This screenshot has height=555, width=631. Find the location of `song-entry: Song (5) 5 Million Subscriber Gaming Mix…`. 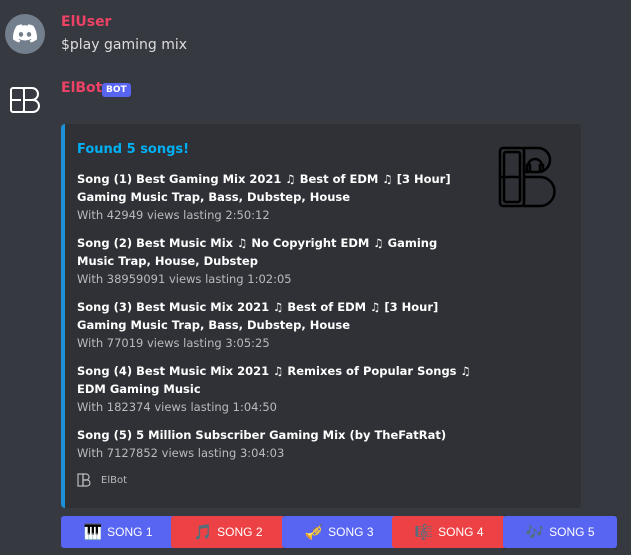

song-entry: Song (5) 5 Million Subscriber Gaming Mix… is located at coordinates (277, 444).